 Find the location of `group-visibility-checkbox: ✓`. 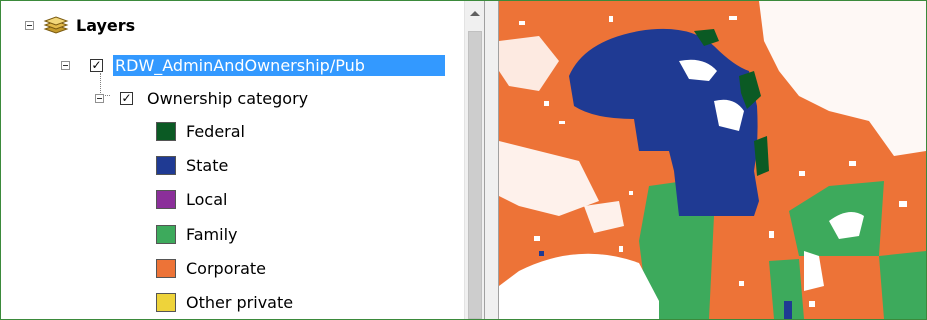

group-visibility-checkbox: ✓ is located at coordinates (126, 98).